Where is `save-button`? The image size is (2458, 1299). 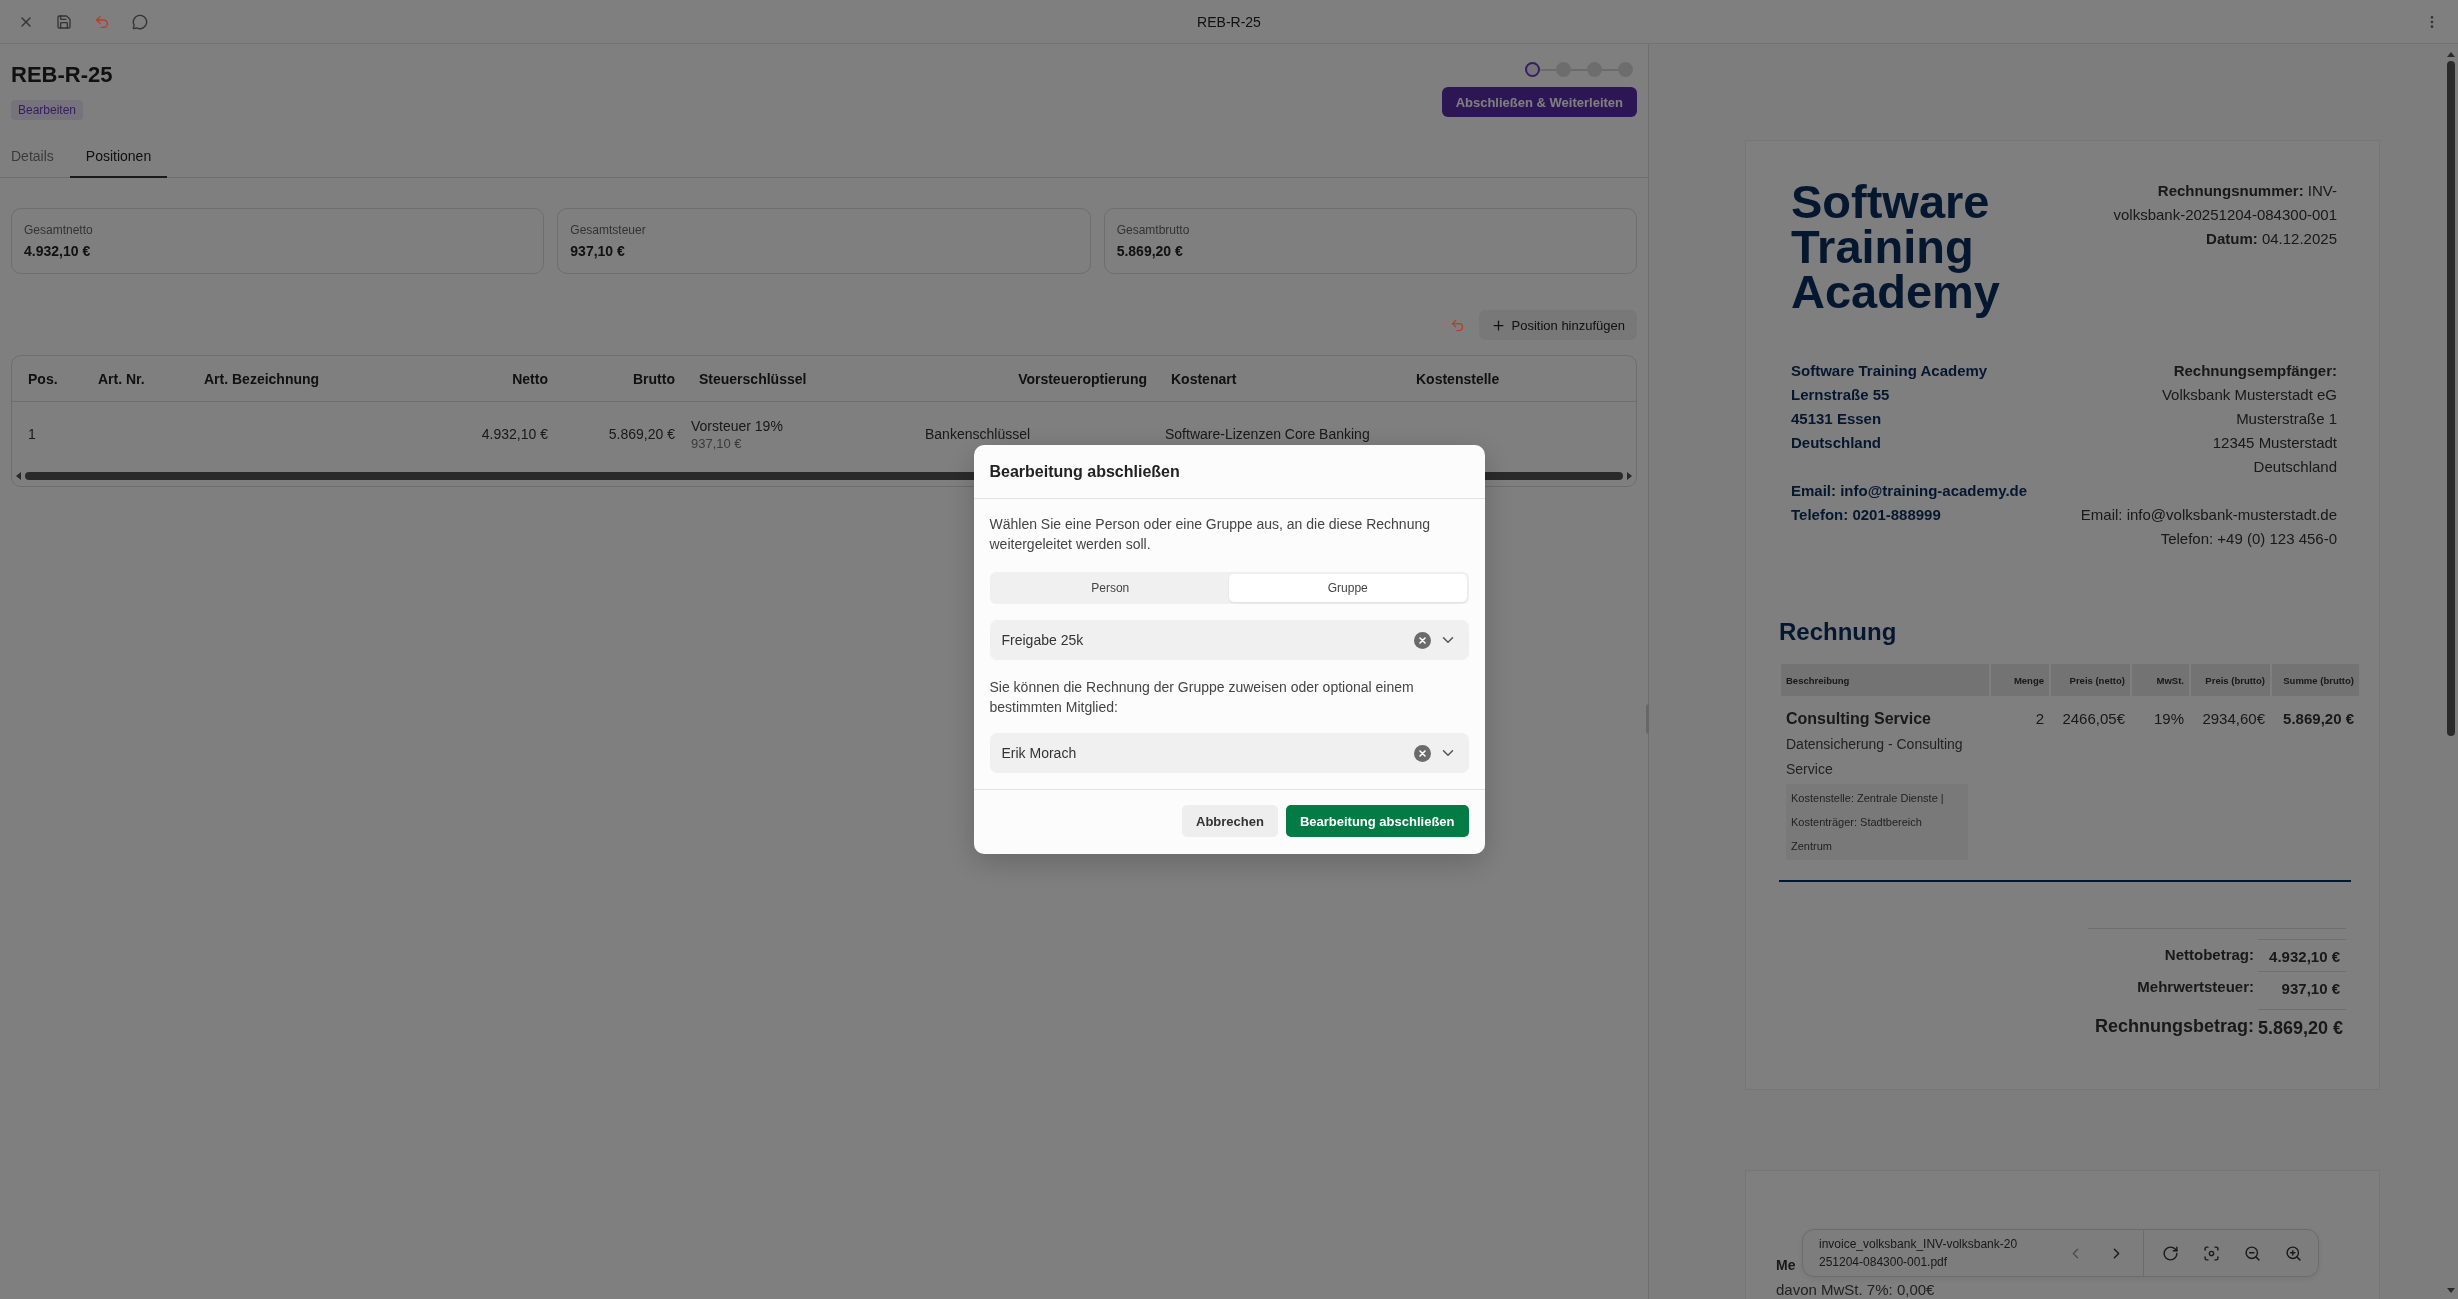 save-button is located at coordinates (64, 21).